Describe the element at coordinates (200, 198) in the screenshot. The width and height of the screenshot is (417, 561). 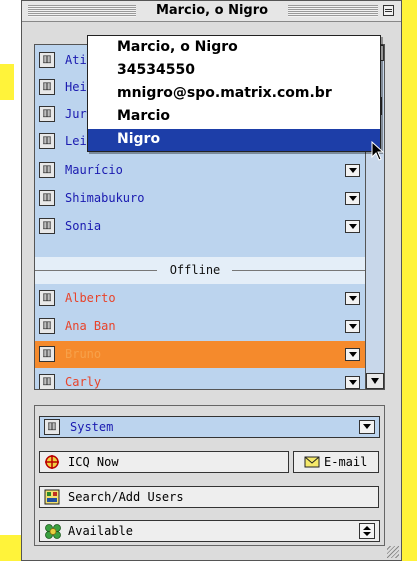
I see `contact-row: ▥ Shimabukuro` at that location.